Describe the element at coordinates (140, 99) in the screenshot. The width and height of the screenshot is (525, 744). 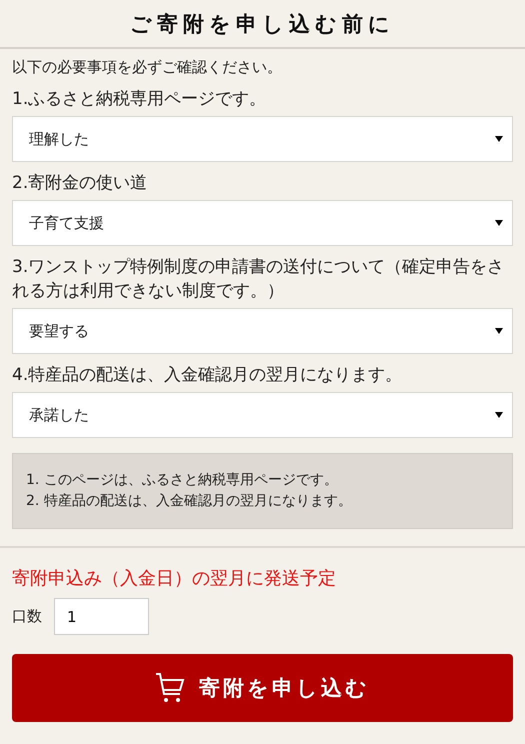
I see `question-label: 1.ふるさと納税専用ページです。` at that location.